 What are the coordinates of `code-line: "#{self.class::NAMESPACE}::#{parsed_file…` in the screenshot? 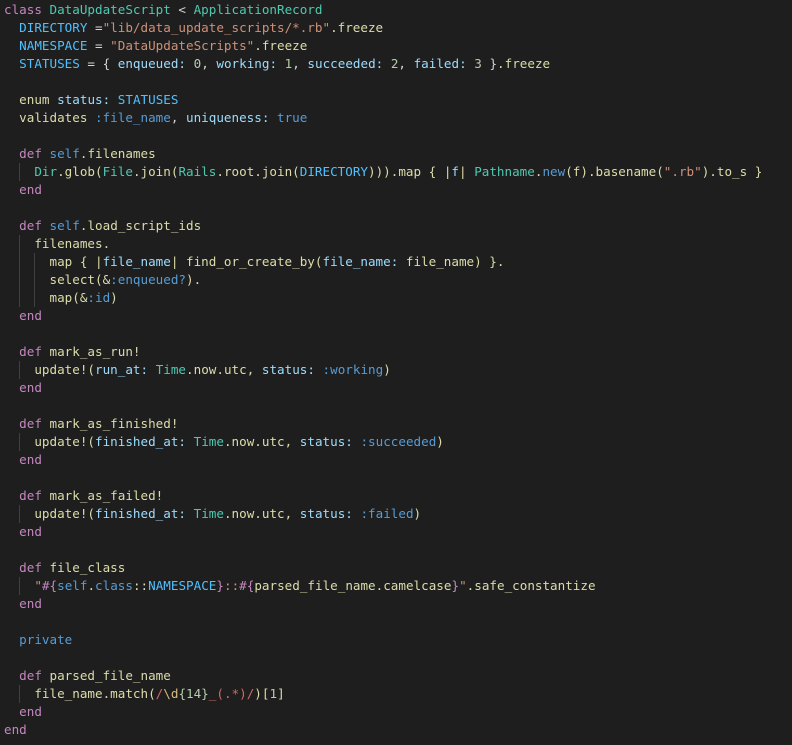 It's located at (396, 586).